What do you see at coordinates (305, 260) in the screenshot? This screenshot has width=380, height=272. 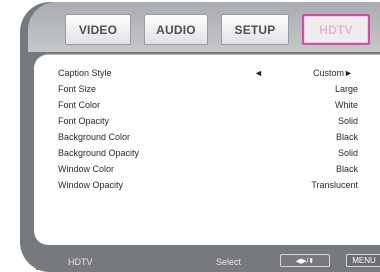 I see `nav-arrows-icon: ◀▶/⬍` at bounding box center [305, 260].